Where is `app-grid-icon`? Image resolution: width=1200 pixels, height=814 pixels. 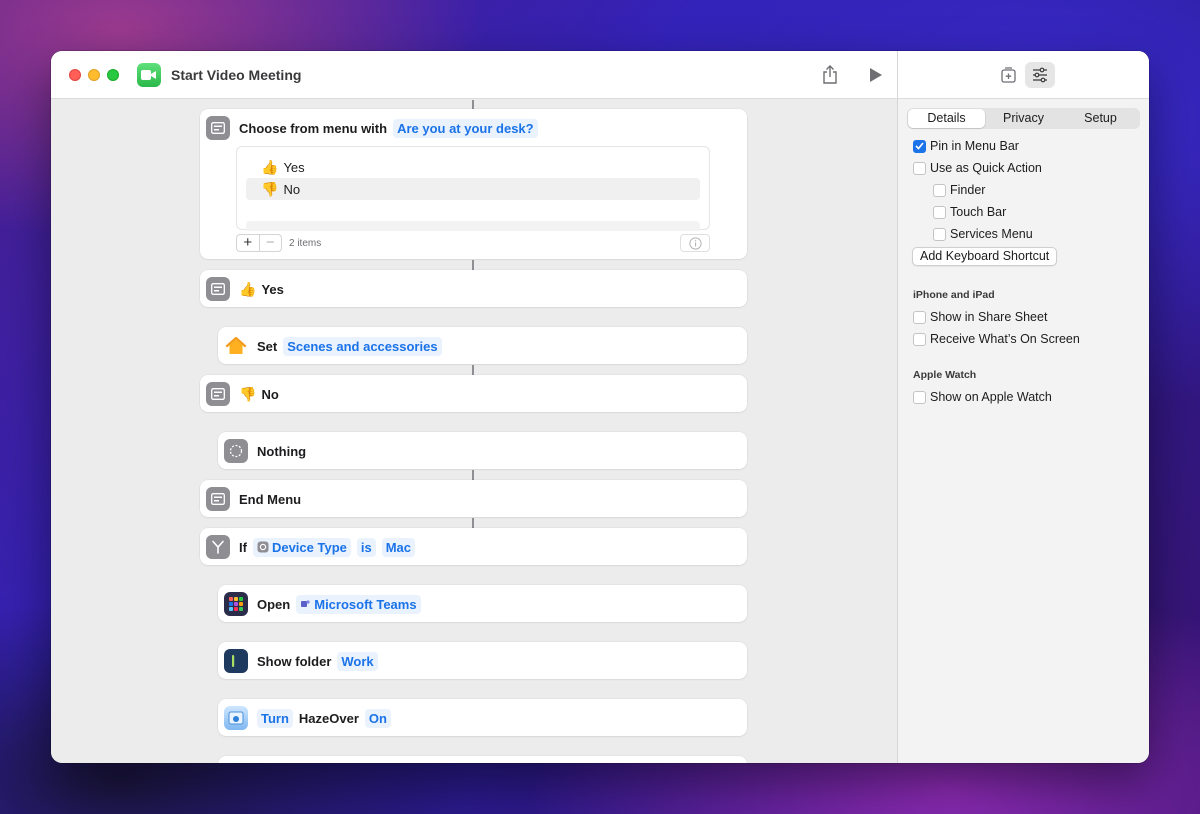
app-grid-icon is located at coordinates (236, 604).